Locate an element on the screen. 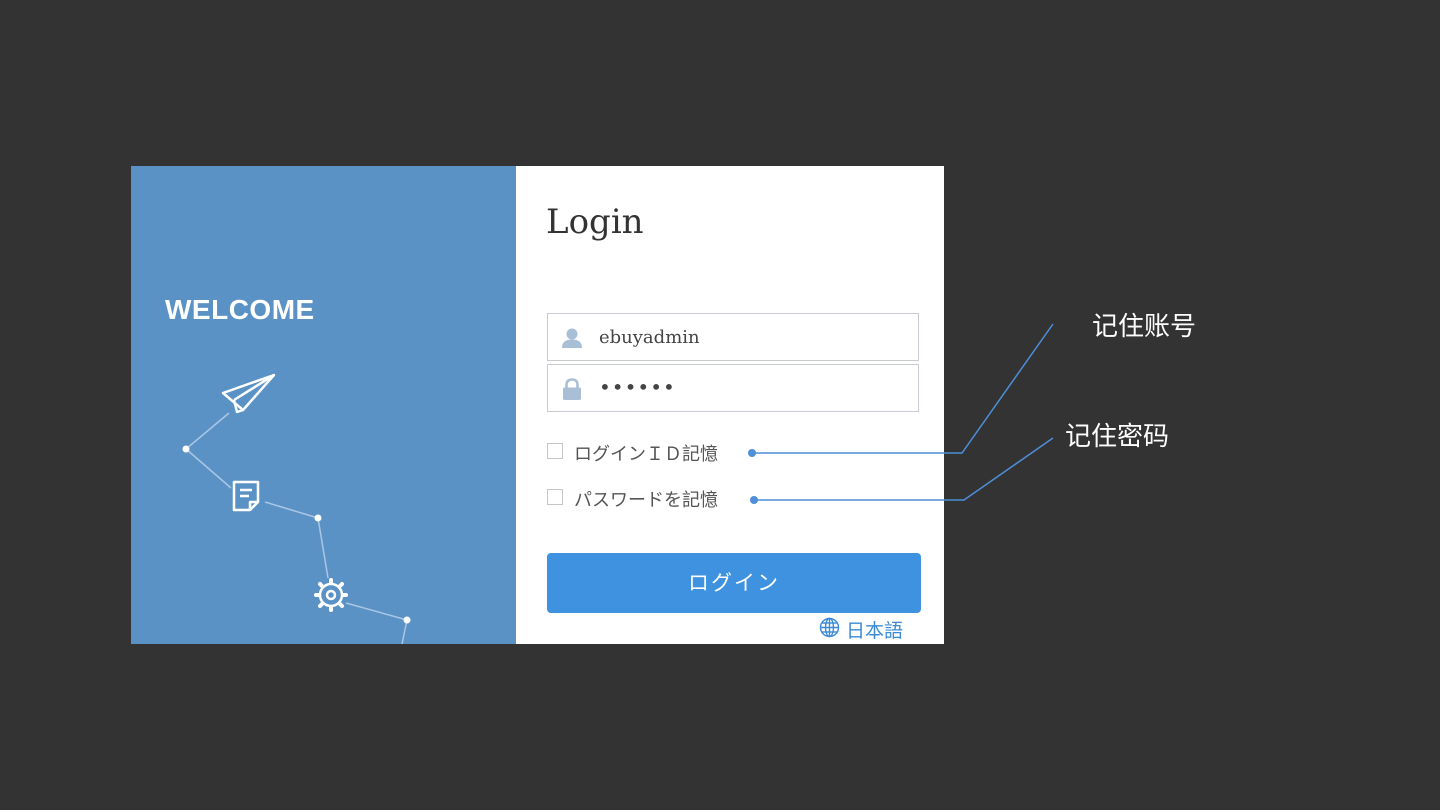 The image size is (1440, 810). annotation-callouts is located at coordinates (901, 413).